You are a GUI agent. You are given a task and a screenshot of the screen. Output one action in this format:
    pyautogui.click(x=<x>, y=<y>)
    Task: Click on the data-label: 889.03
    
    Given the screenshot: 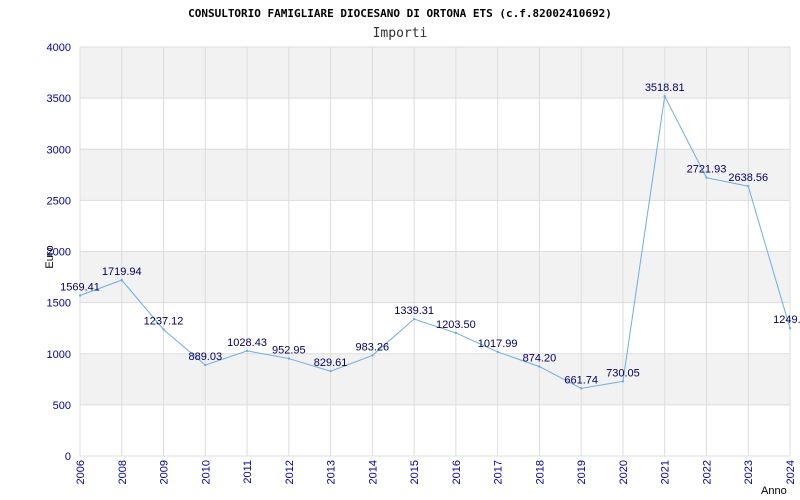 What is the action you would take?
    pyautogui.click(x=205, y=357)
    